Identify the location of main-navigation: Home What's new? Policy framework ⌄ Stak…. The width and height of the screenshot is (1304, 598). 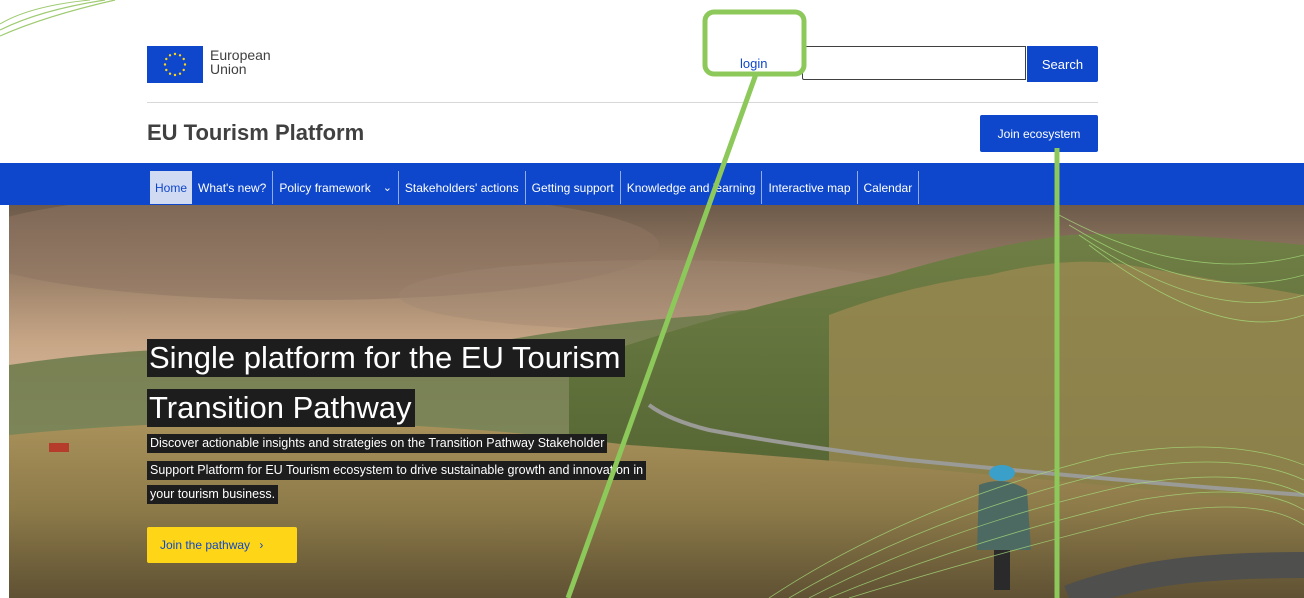
(535, 187).